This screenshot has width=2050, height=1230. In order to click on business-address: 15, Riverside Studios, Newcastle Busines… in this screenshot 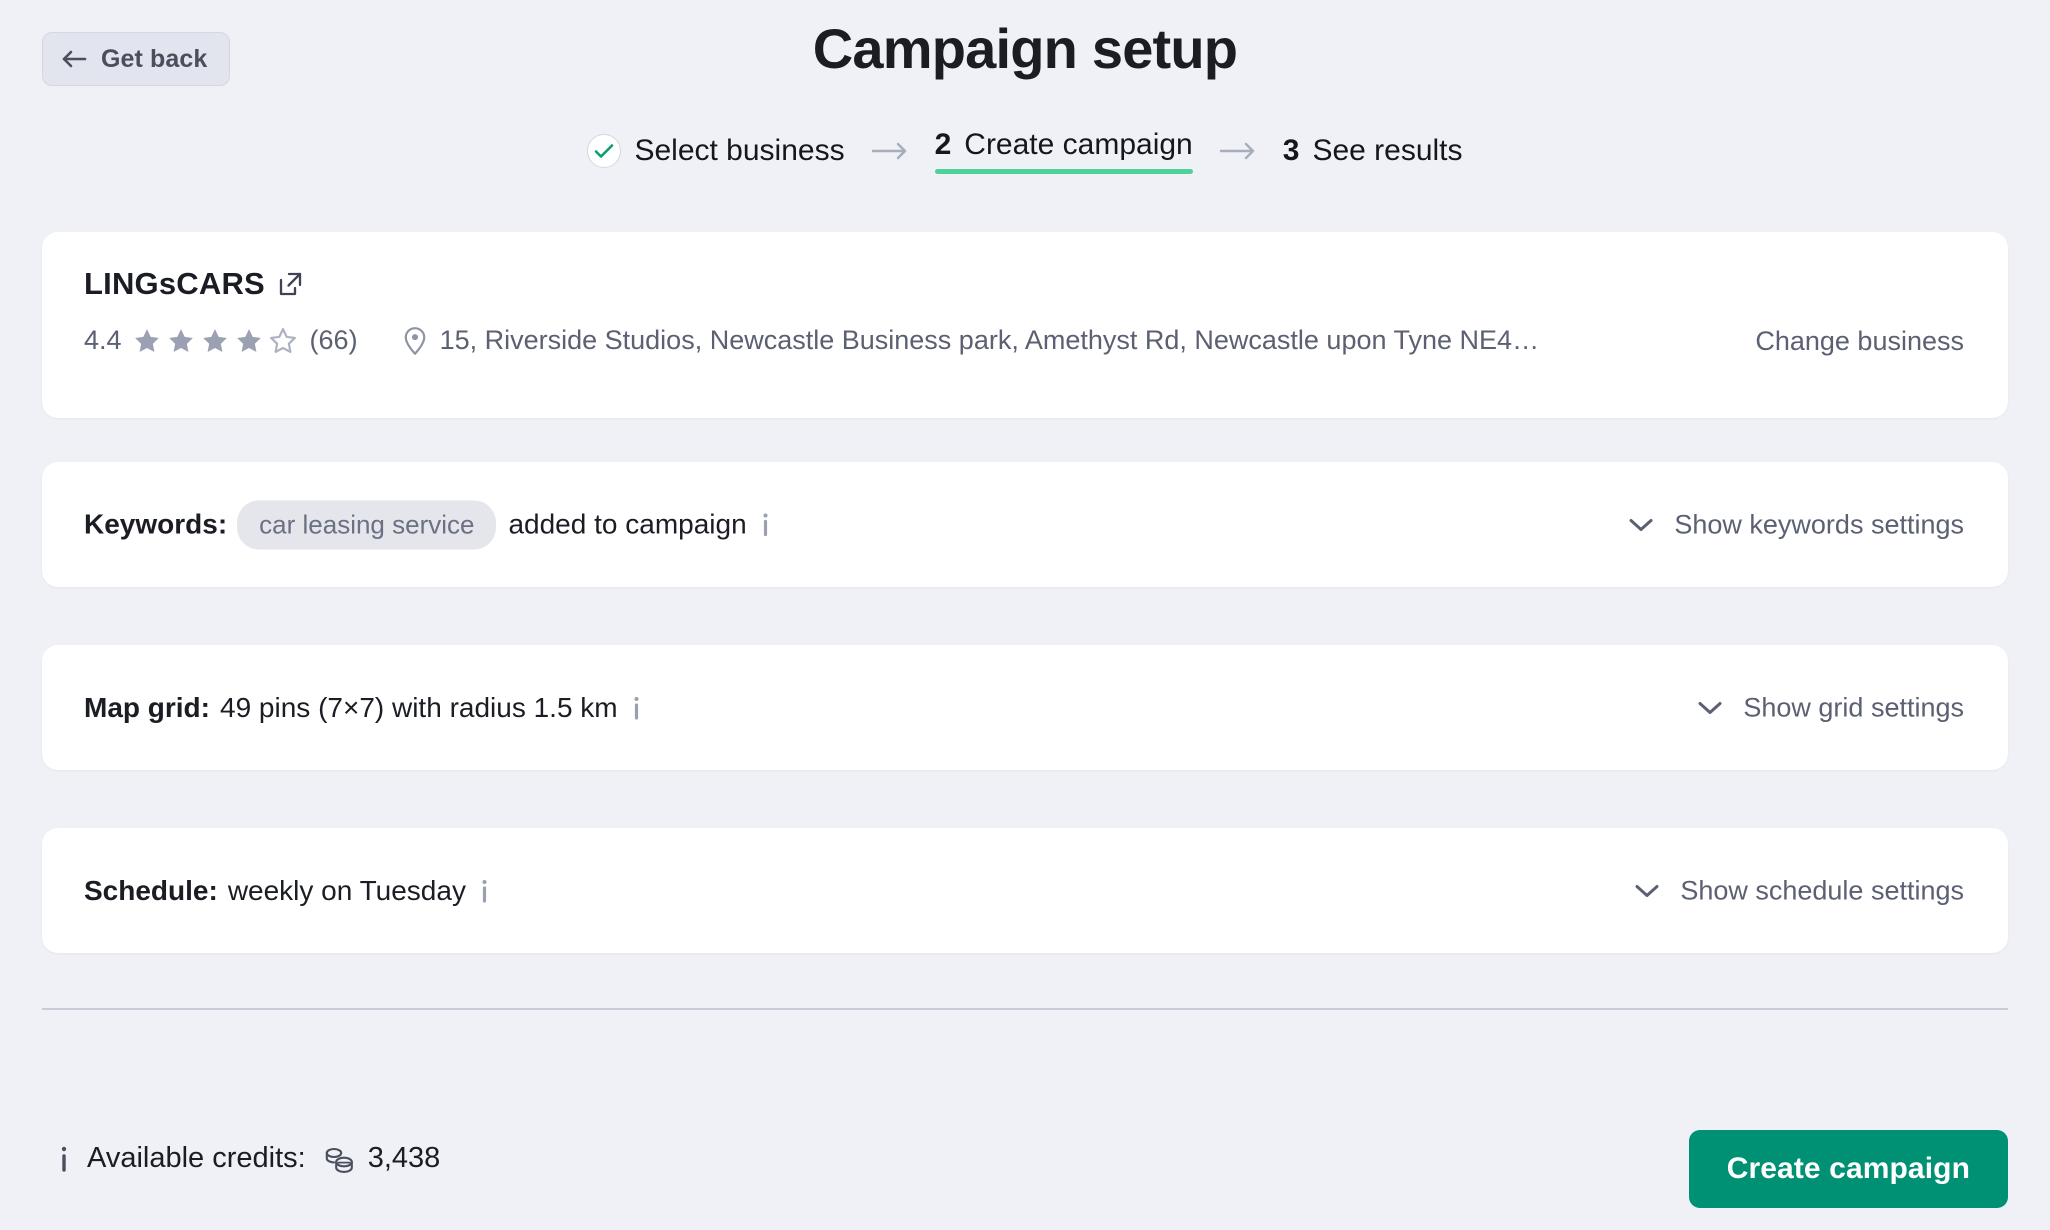, I will do `click(971, 340)`.